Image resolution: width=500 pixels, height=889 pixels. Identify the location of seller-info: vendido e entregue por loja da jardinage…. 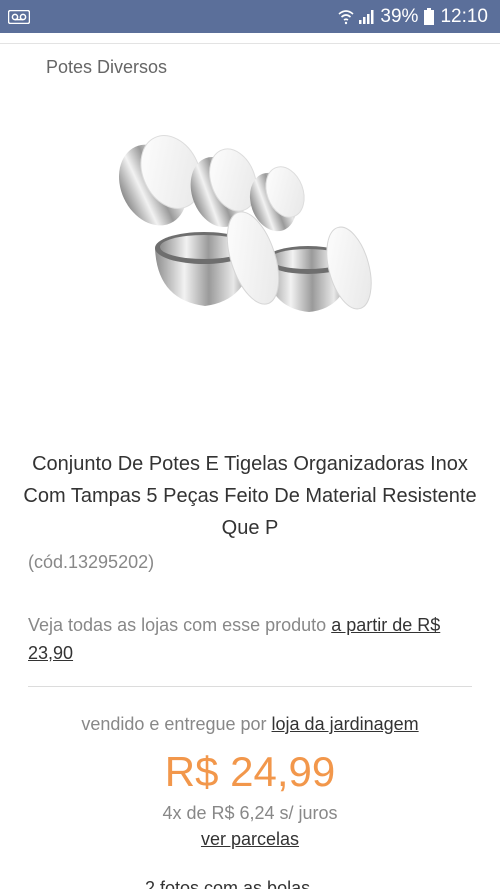
(250, 724).